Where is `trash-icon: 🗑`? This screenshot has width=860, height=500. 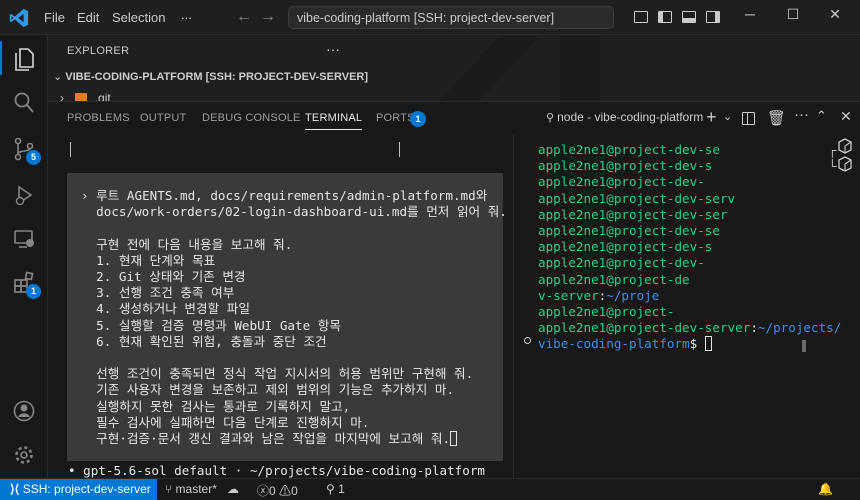 trash-icon: 🗑 is located at coordinates (776, 118).